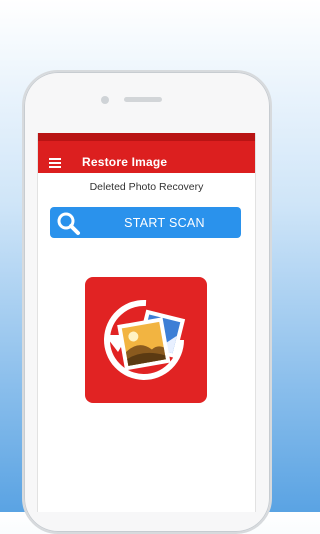 The height and width of the screenshot is (534, 320). I want to click on photo-restore-icon, so click(145, 339).